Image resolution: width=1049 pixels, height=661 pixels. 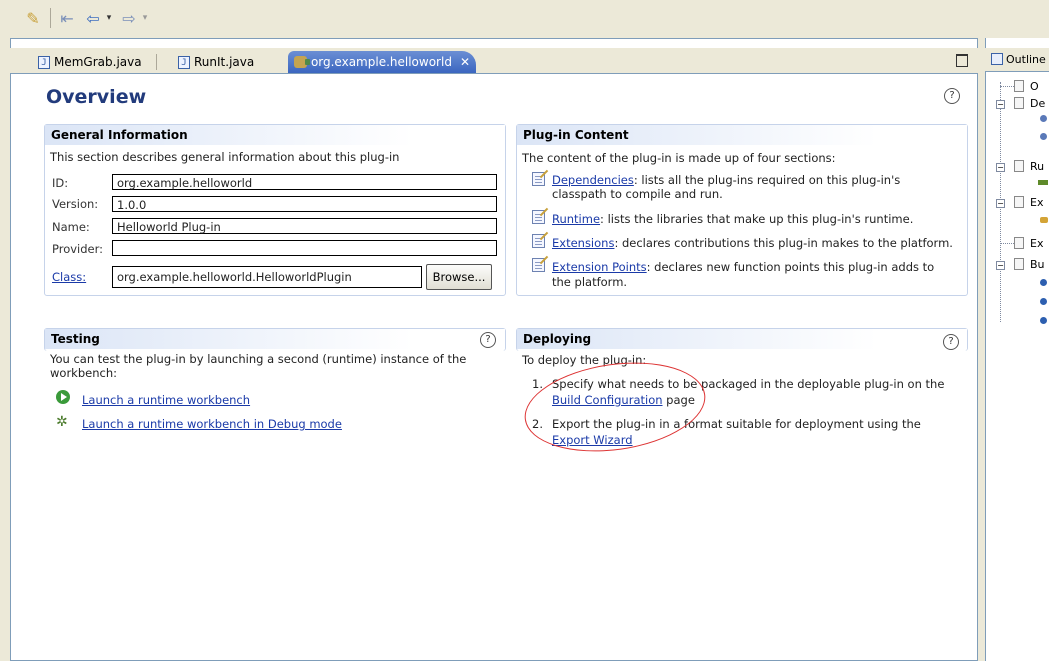 What do you see at coordinates (1017, 349) in the screenshot?
I see `outline-panel` at bounding box center [1017, 349].